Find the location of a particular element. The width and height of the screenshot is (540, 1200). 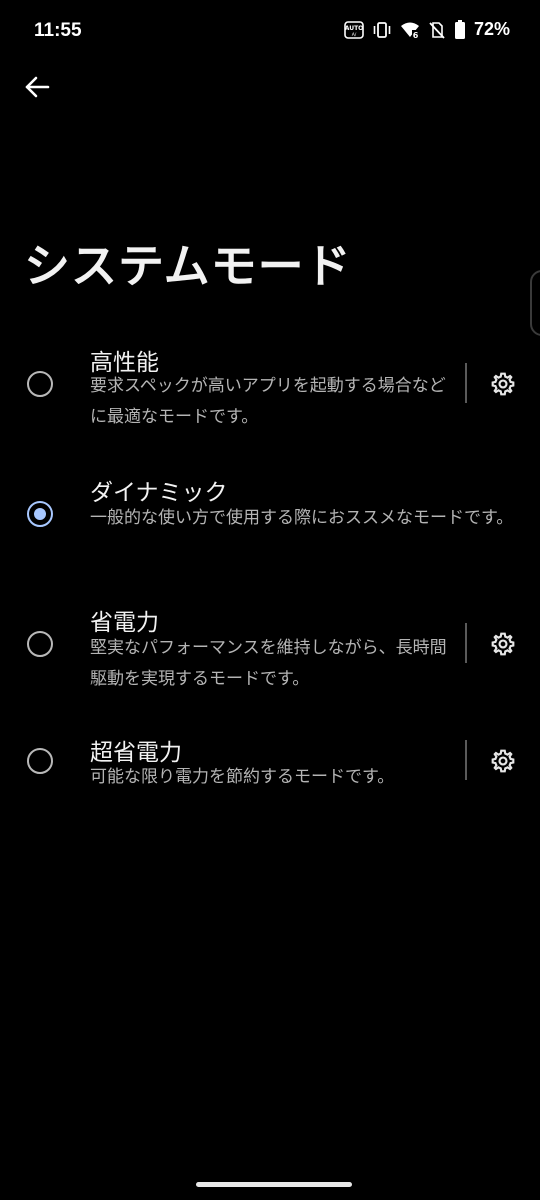

navigation-handle is located at coordinates (274, 1184).